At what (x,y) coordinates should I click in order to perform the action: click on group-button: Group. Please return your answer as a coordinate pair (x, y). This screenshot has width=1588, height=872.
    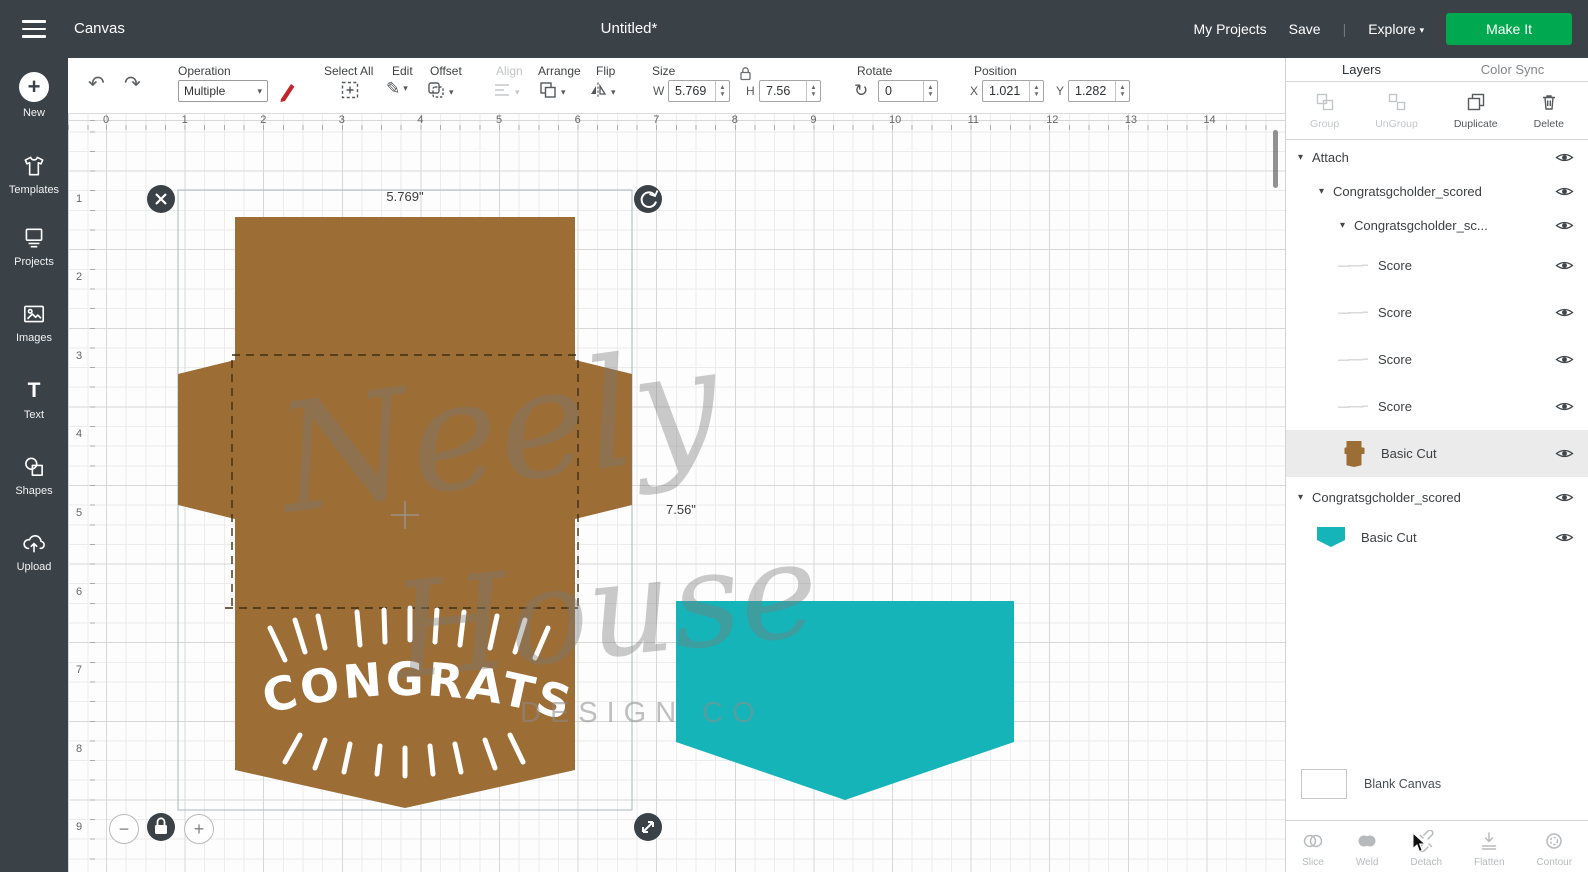
    Looking at the image, I should click on (1324, 111).